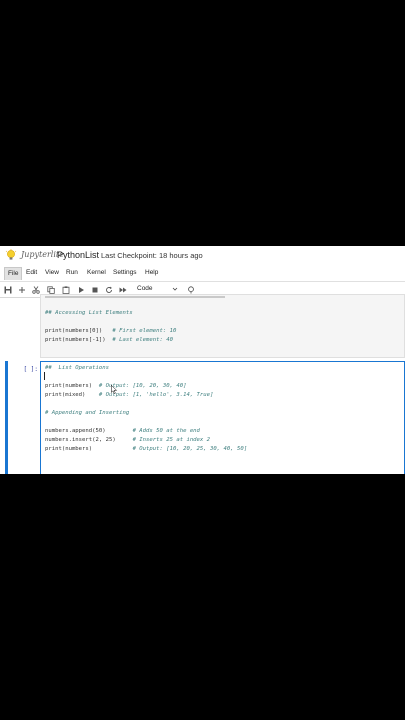 This screenshot has width=405, height=720. I want to click on cut-off-code-line, so click(135, 297).